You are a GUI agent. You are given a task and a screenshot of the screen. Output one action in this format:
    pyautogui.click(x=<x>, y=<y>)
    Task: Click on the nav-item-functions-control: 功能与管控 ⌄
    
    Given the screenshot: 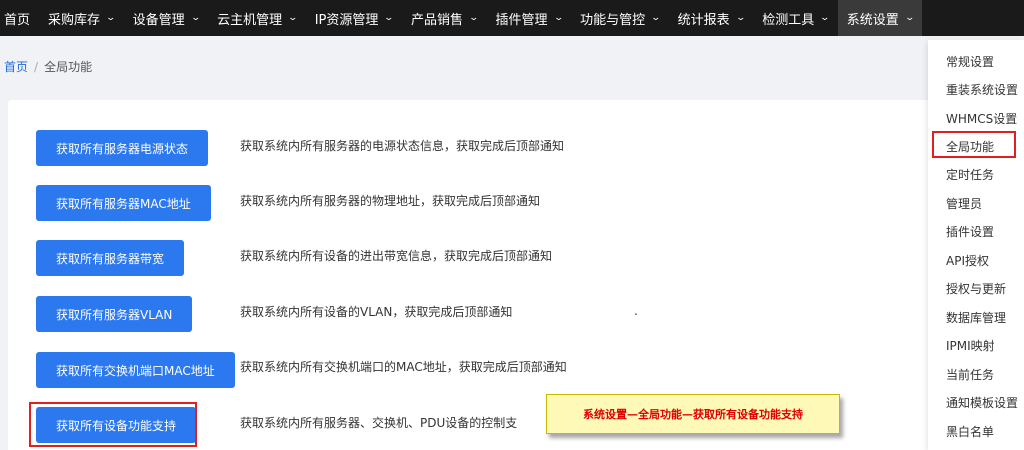 What is the action you would take?
    pyautogui.click(x=620, y=18)
    